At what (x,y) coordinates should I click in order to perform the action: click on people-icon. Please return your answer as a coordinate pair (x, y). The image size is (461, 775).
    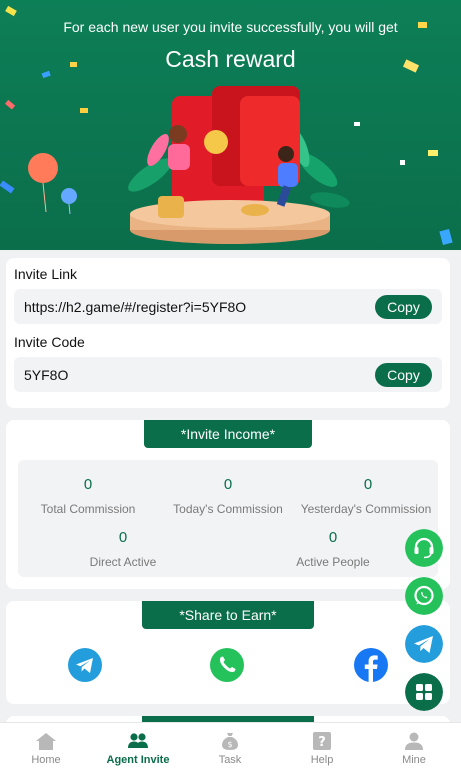
    Looking at the image, I should click on (138, 740).